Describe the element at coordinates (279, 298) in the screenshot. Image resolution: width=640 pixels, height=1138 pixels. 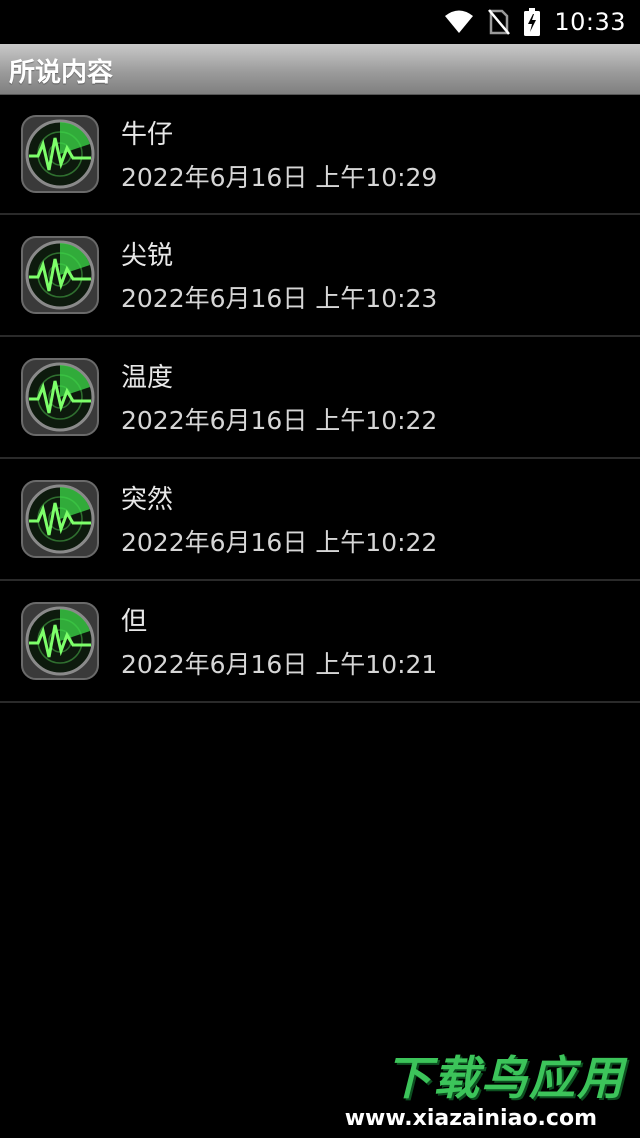
I see `item-timestamp: 2022年6月16日 上午10:23` at that location.